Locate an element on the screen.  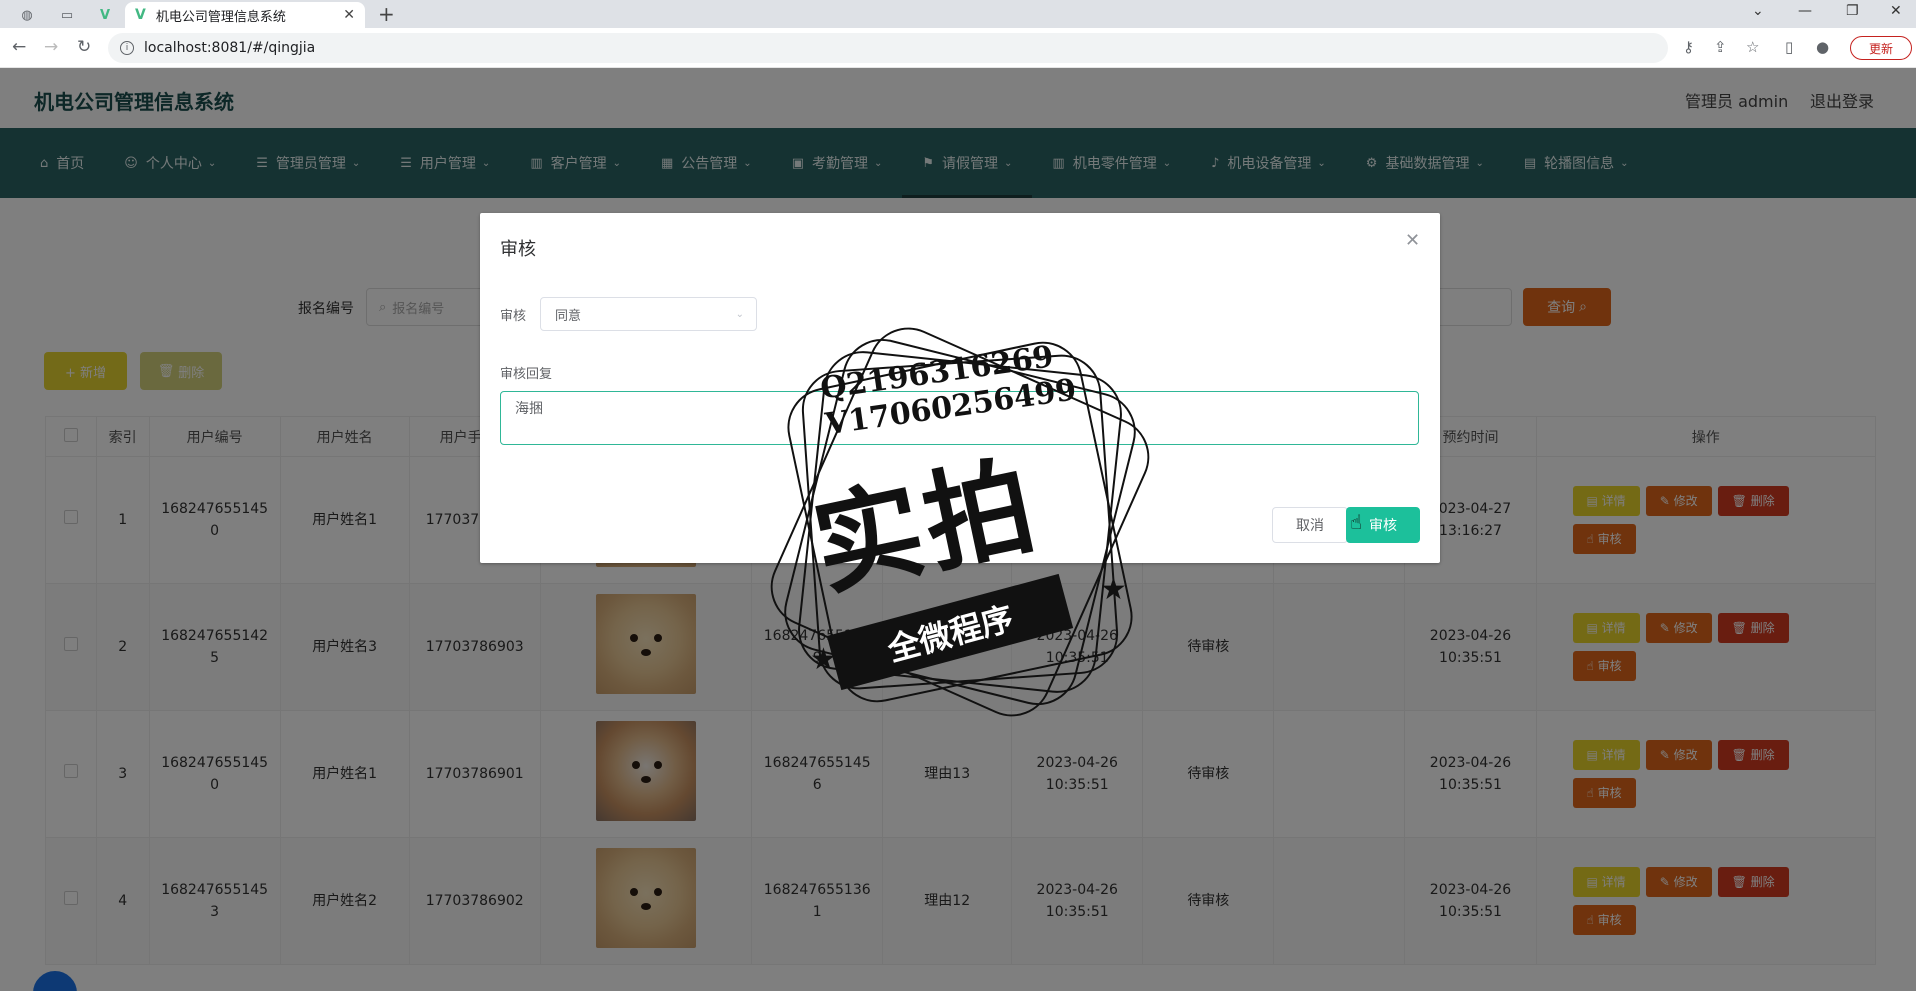
url-text: localhost:8081/#/qingjia is located at coordinates (230, 48).